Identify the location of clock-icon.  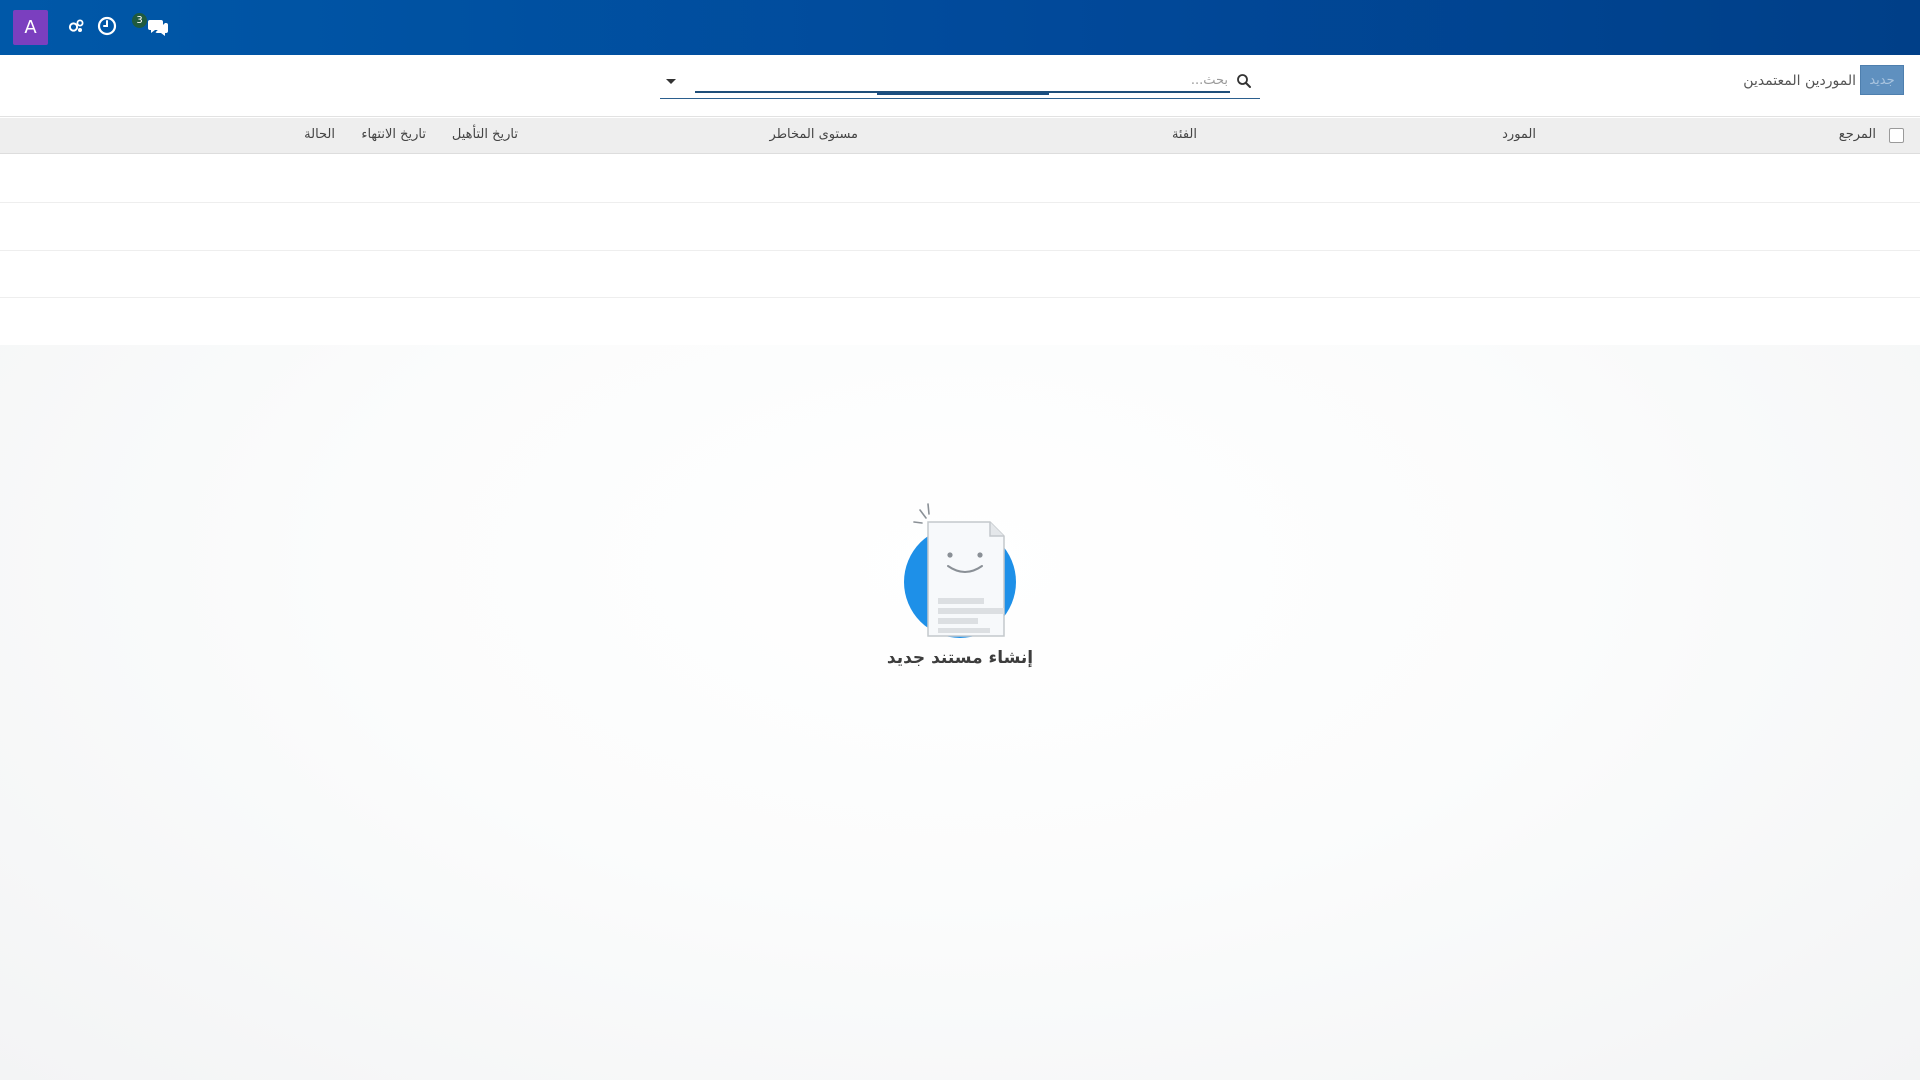
(107, 26).